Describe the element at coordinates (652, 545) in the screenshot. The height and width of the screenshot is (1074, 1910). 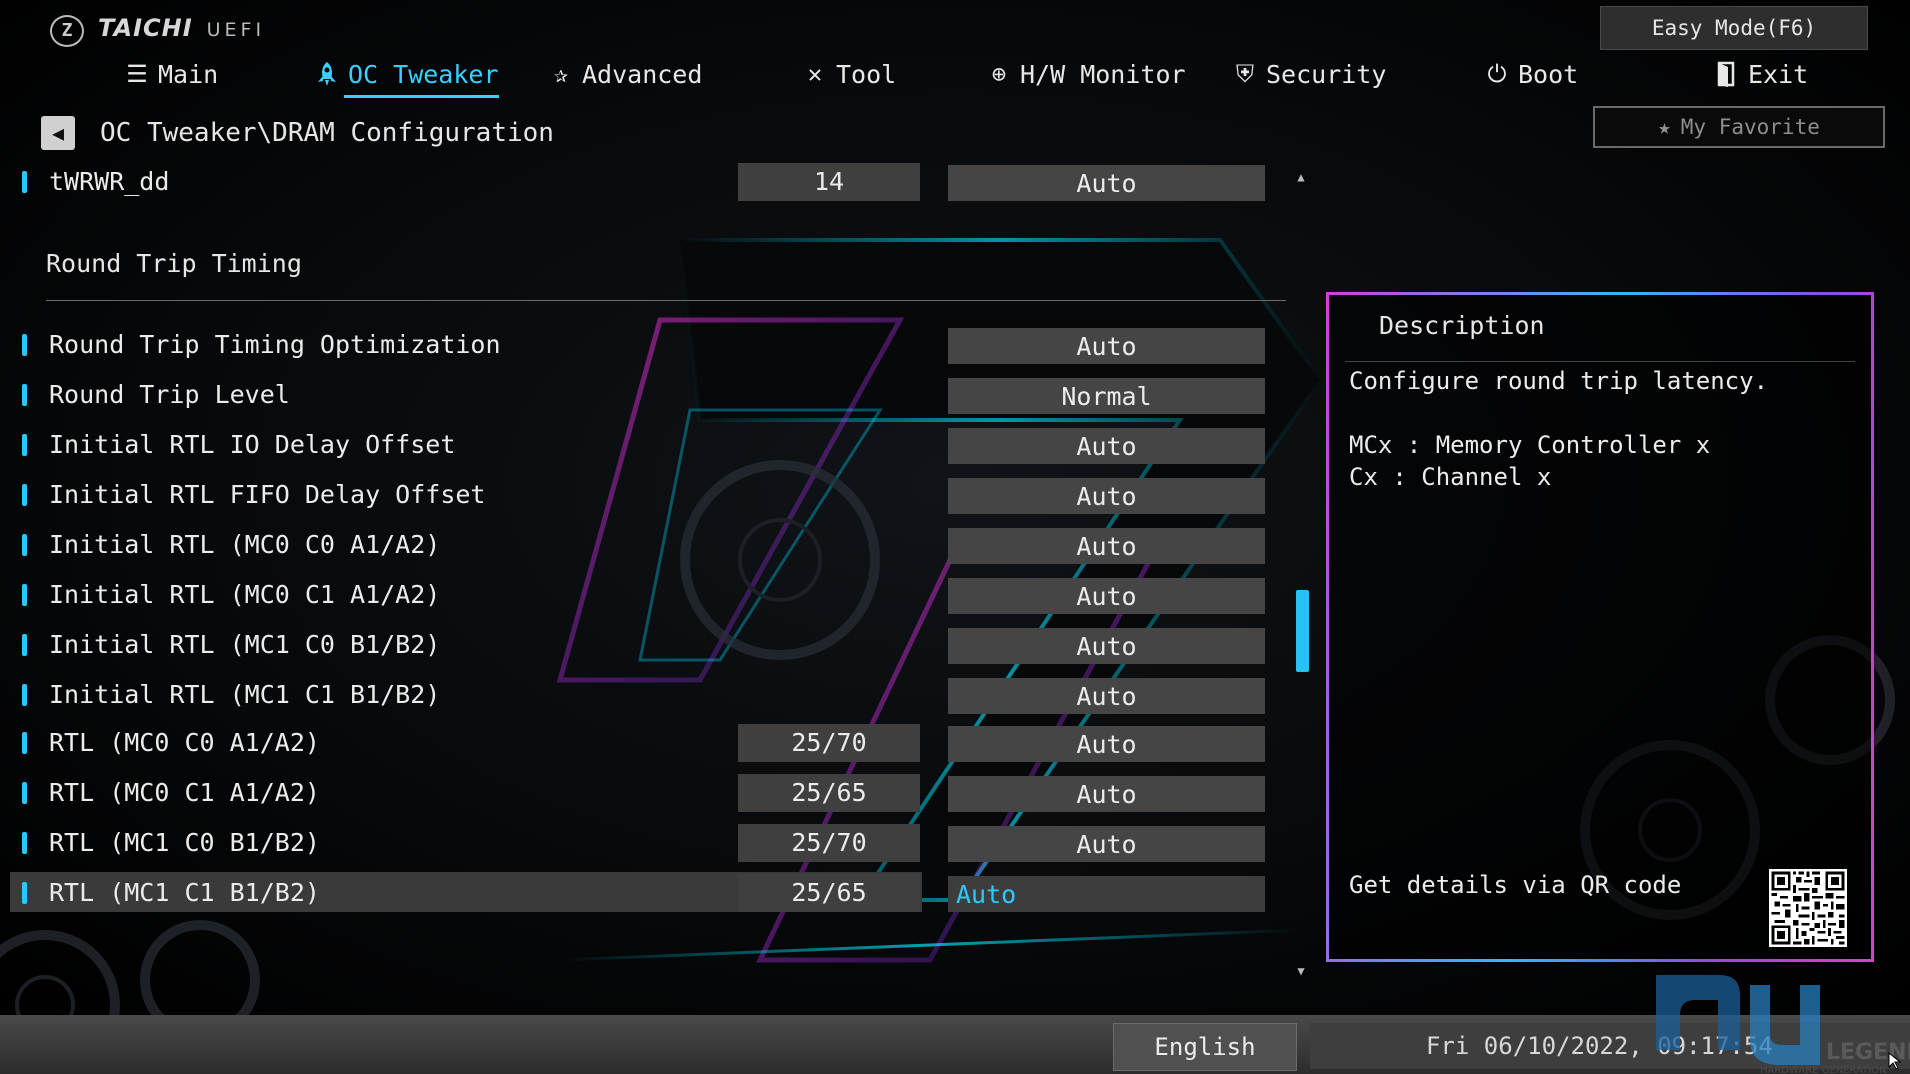
I see `setting-row: Initial RTL (MC0 C0 A1/A2) Auto` at that location.